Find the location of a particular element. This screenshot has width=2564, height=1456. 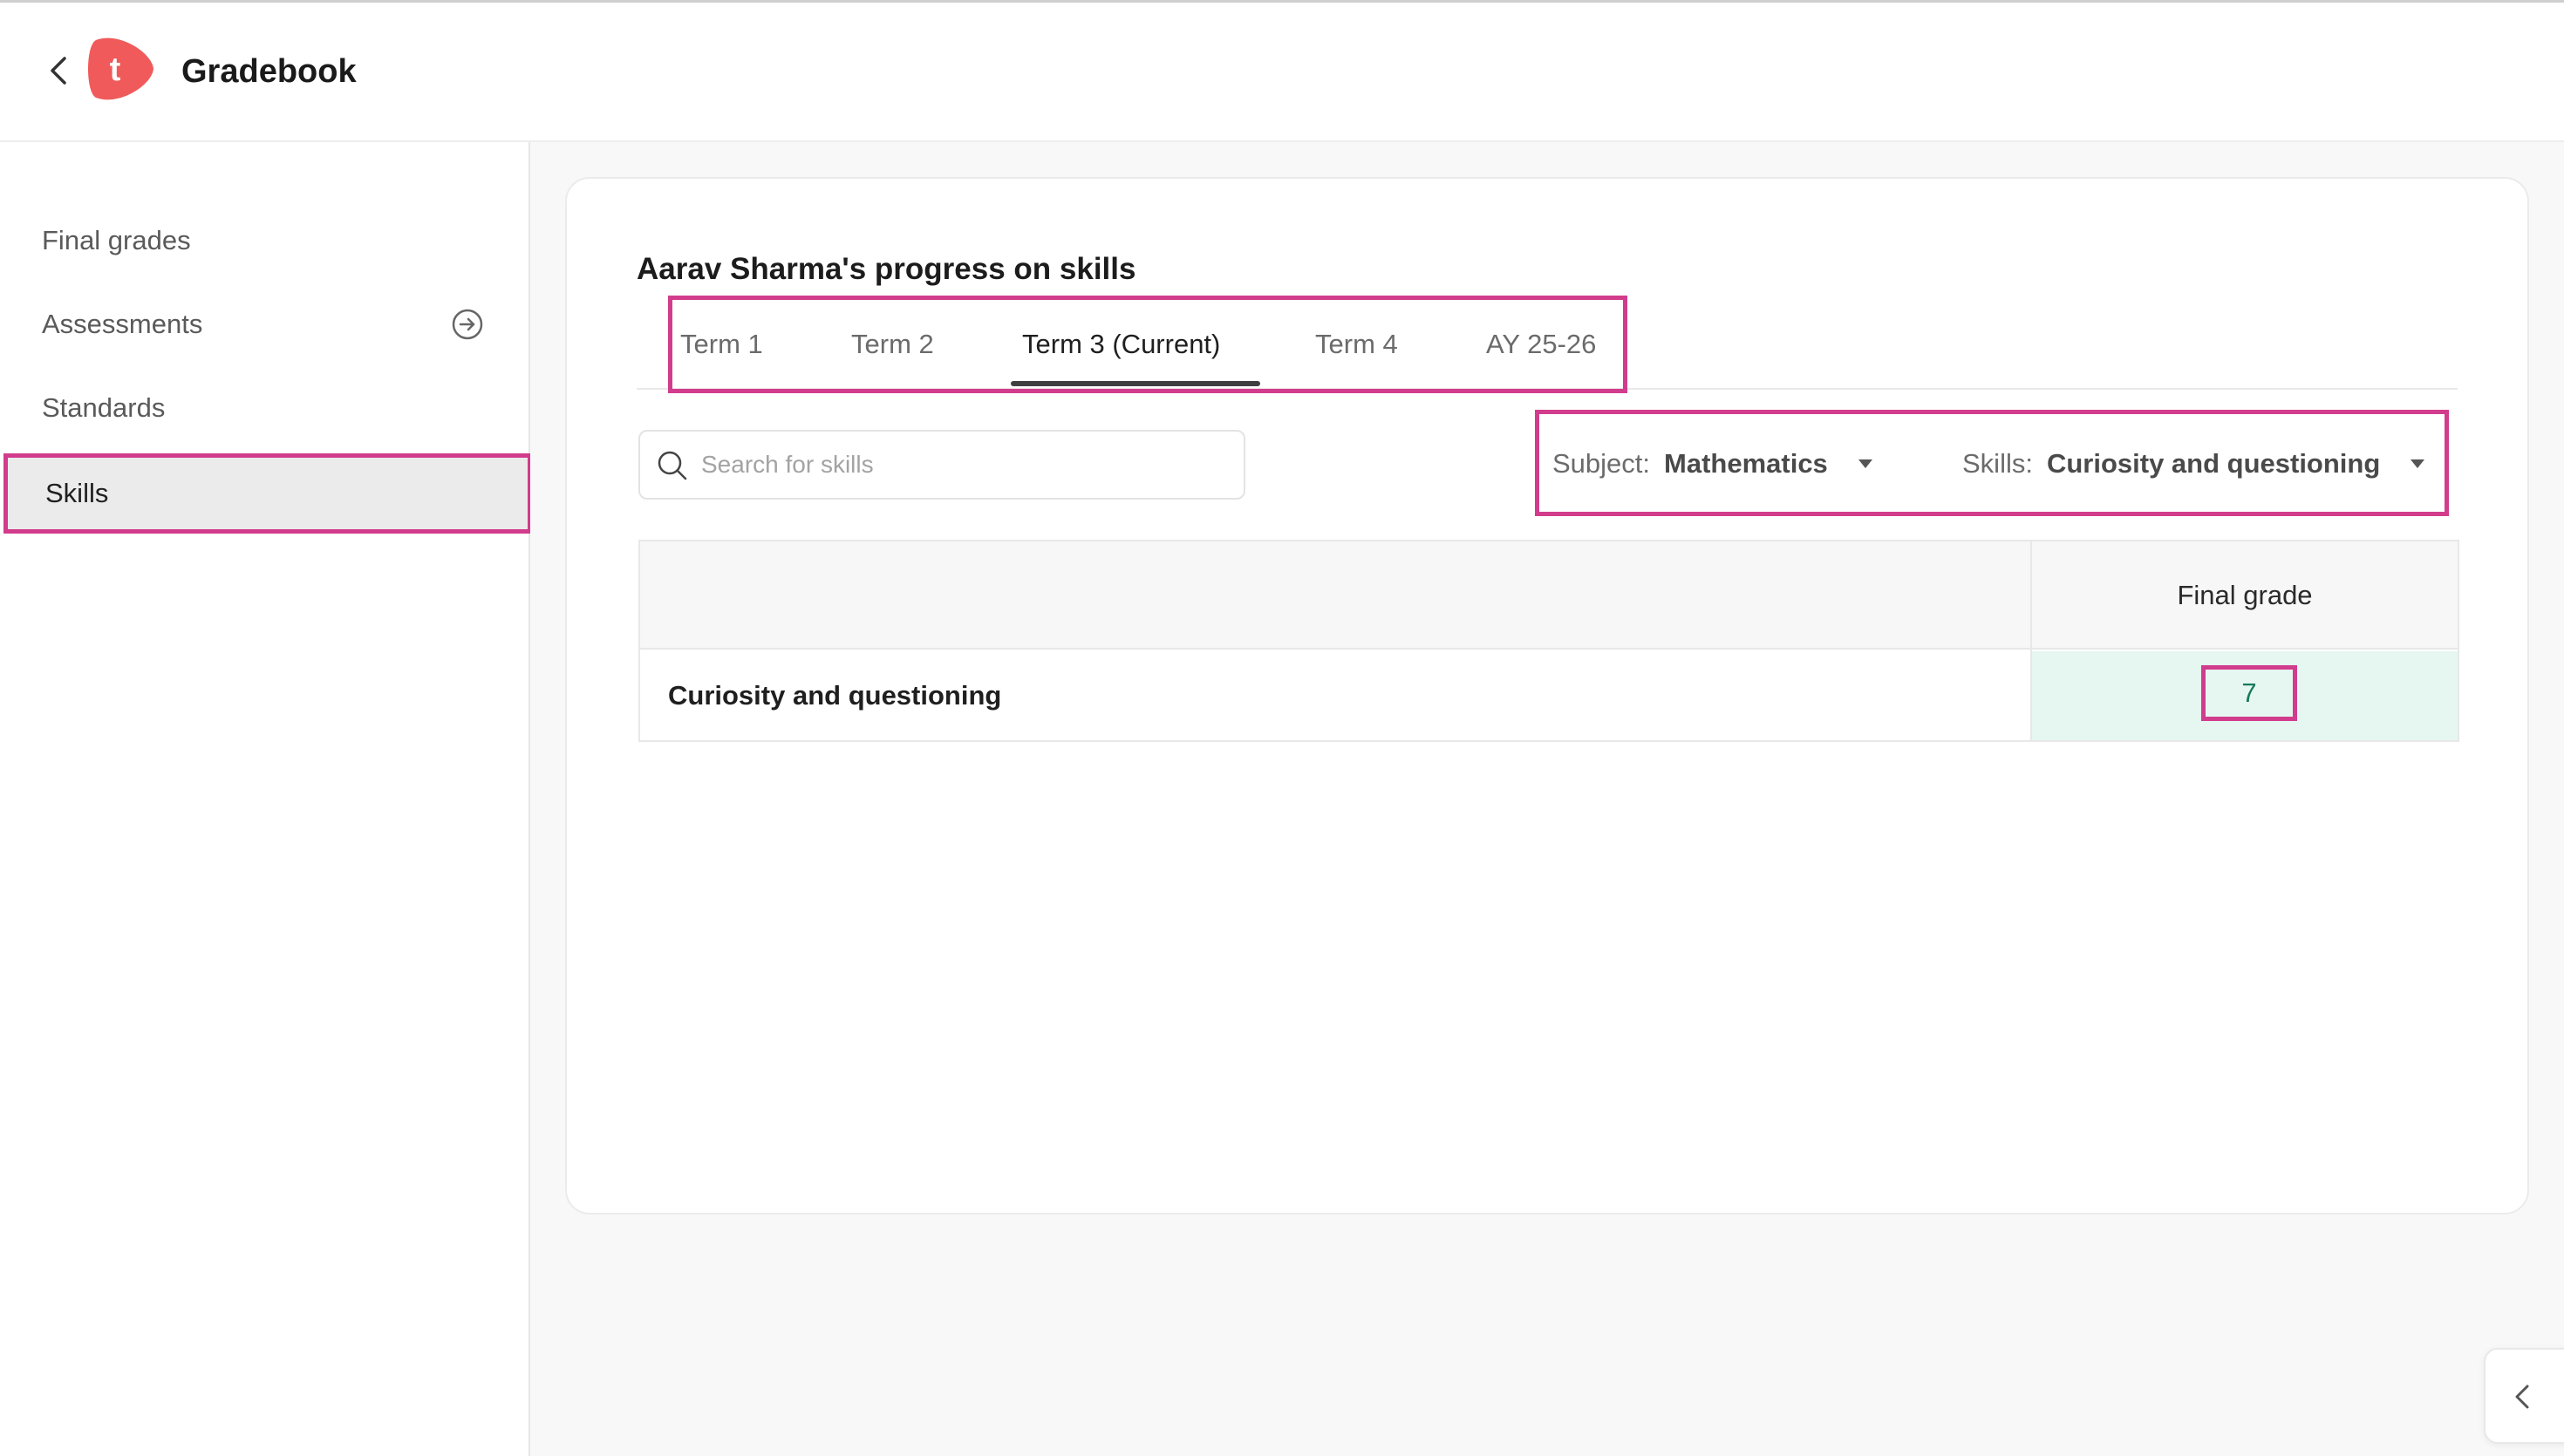

panel-collapse-button is located at coordinates (2524, 1396).